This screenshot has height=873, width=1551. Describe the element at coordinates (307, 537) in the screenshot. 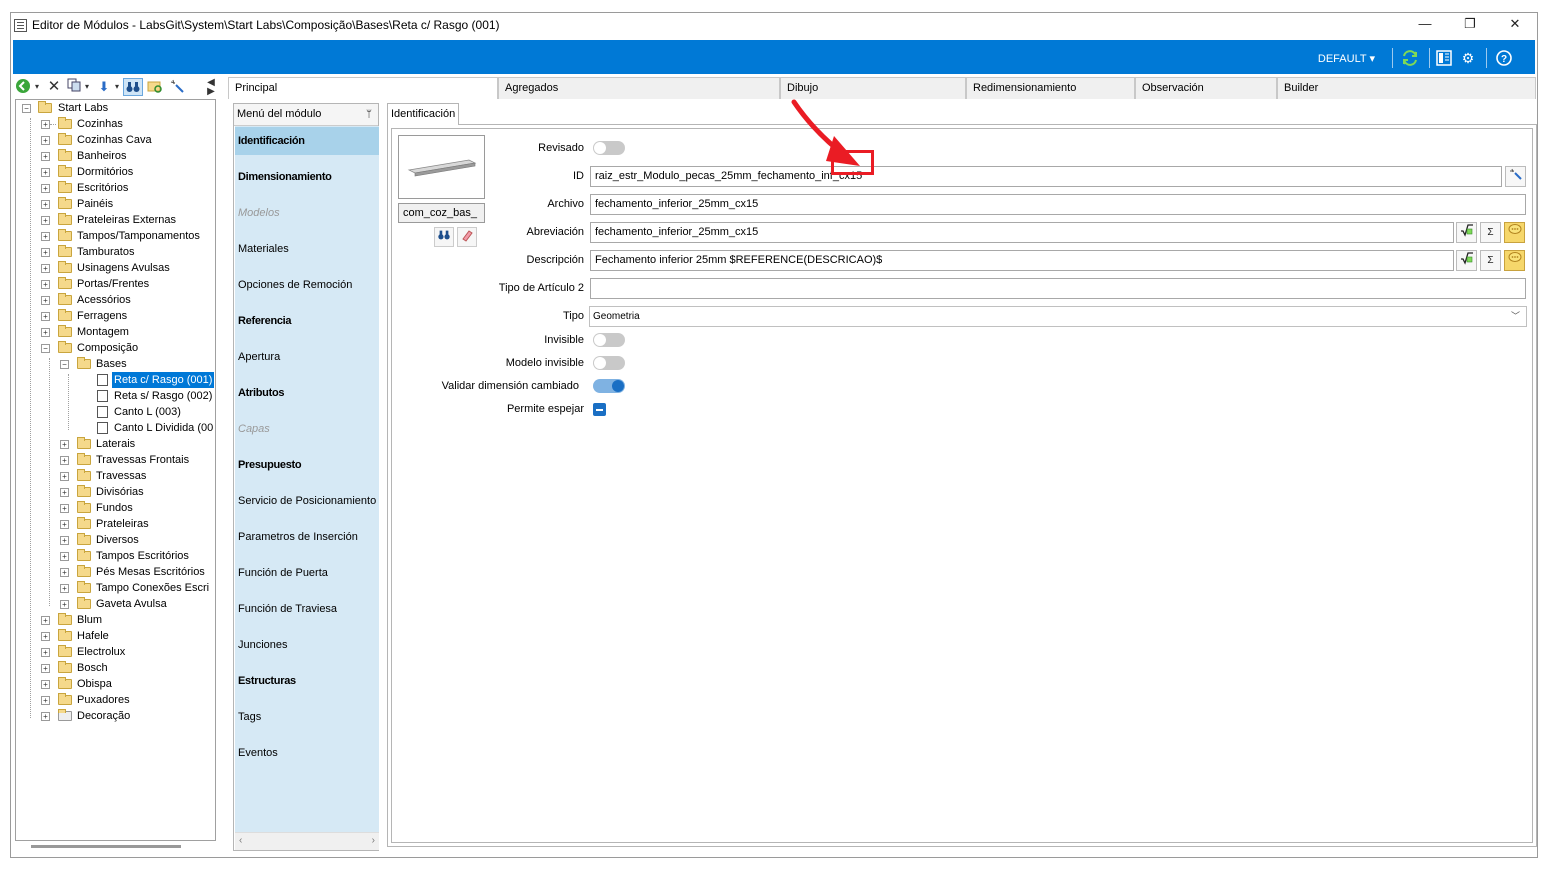

I see `menu-item-parametros-insercion: Parametros de Inserción` at that location.